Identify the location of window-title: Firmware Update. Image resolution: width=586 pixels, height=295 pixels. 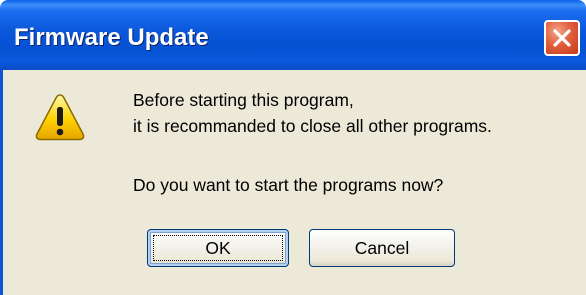
(111, 37).